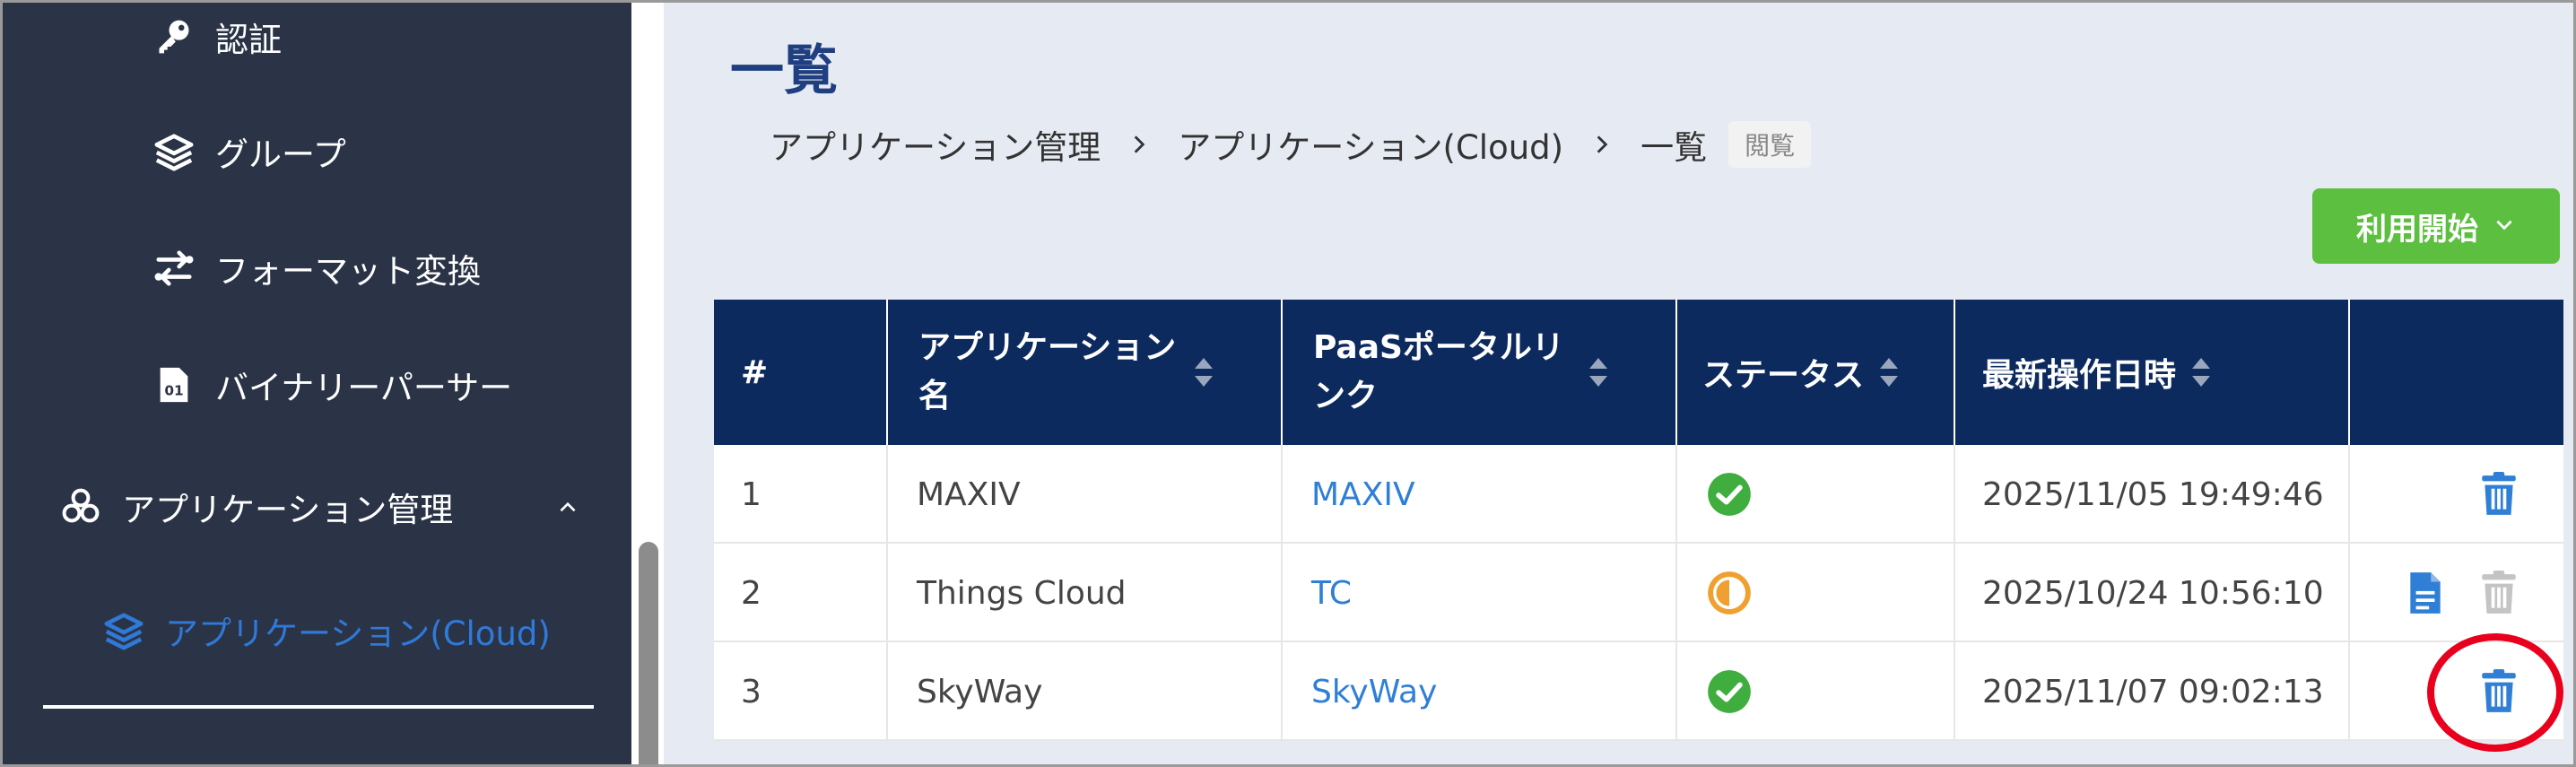 This screenshot has width=2576, height=767. What do you see at coordinates (173, 391) in the screenshot?
I see `svg-text: 01` at bounding box center [173, 391].